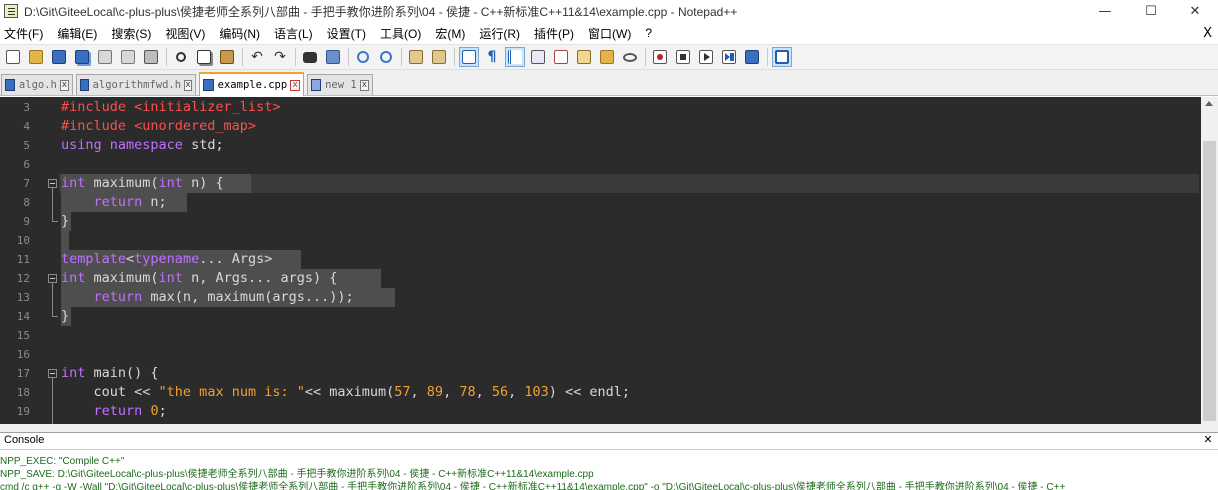 This screenshot has width=1218, height=490. Describe the element at coordinates (166, 259) in the screenshot. I see `code-line: template<typename... Args>` at that location.